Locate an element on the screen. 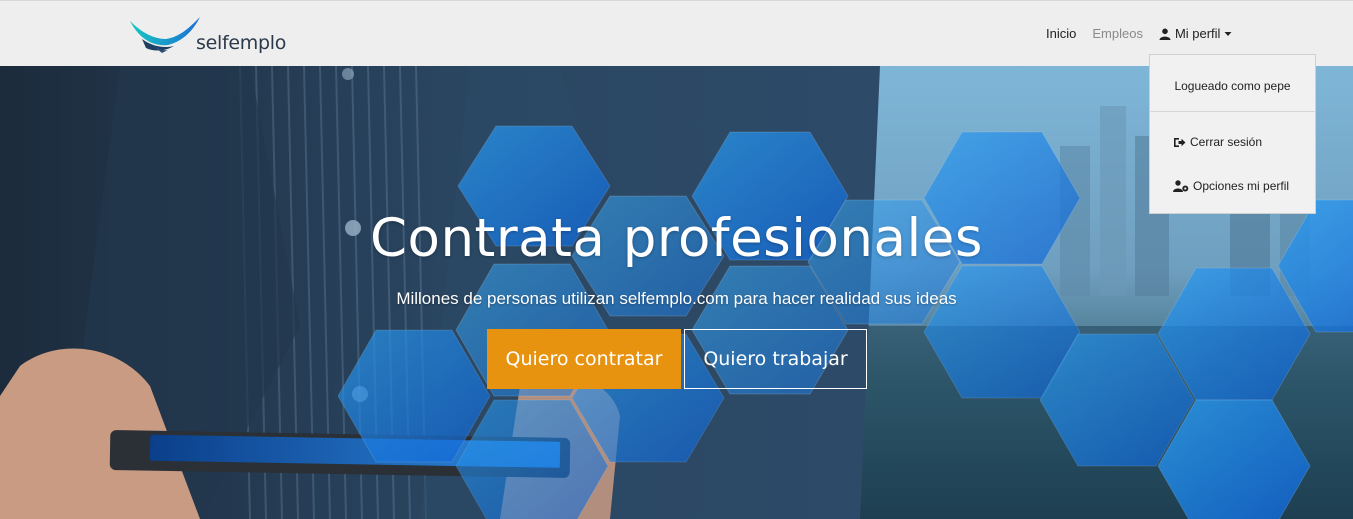  logout-menu-item: Cerrar sesión is located at coordinates (1217, 142).